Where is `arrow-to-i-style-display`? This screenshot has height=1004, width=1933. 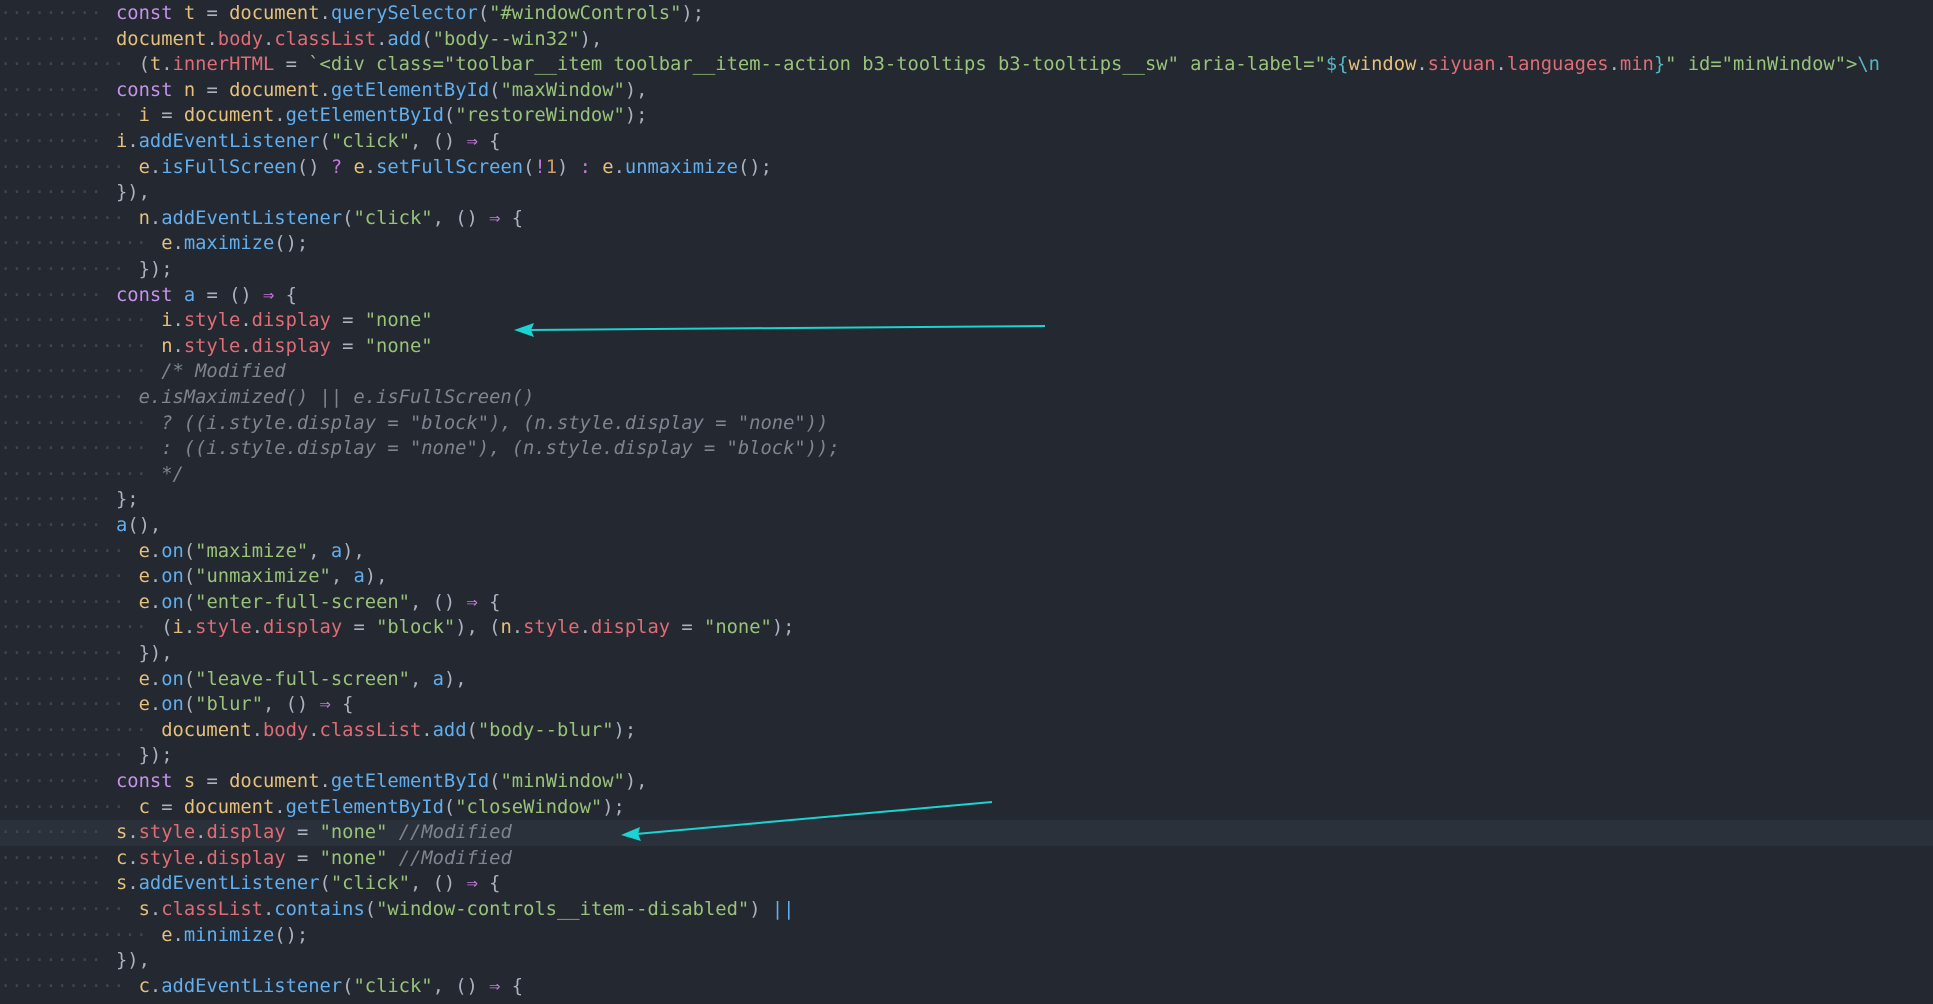 arrow-to-i-style-display is located at coordinates (780, 330).